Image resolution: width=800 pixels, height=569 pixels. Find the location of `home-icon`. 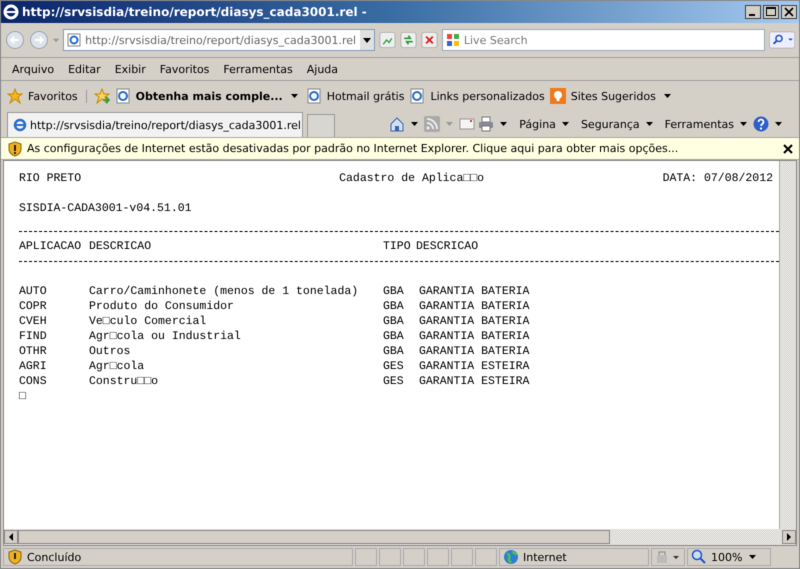

home-icon is located at coordinates (397, 124).